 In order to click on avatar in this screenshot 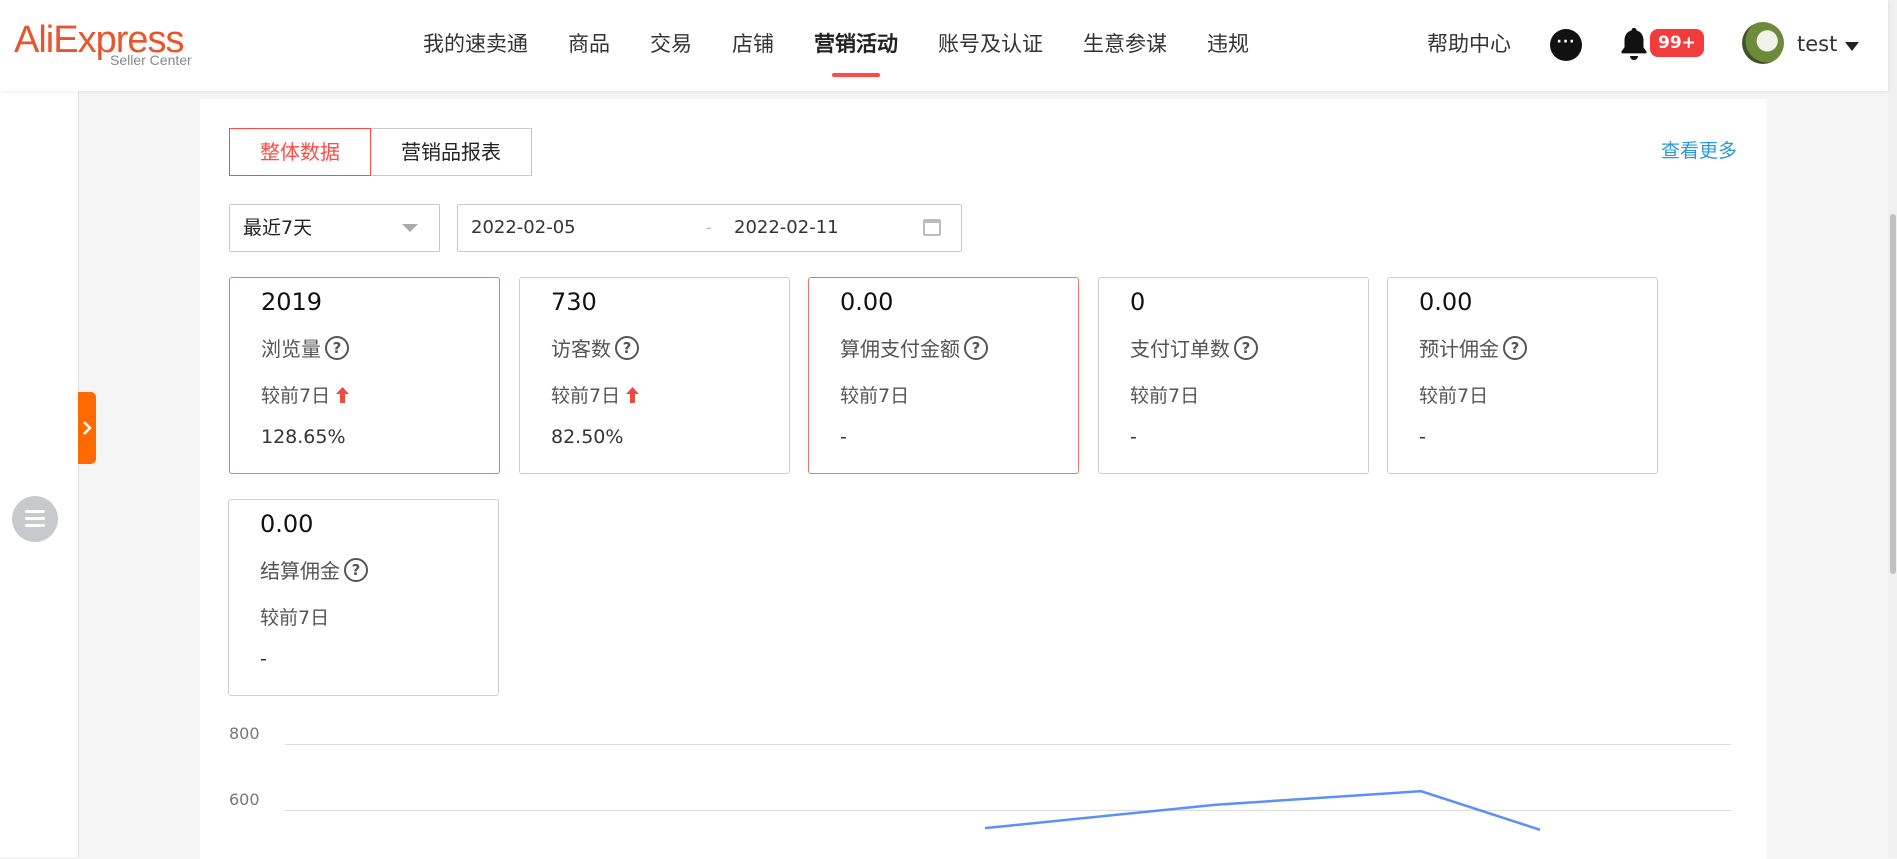, I will do `click(1763, 43)`.